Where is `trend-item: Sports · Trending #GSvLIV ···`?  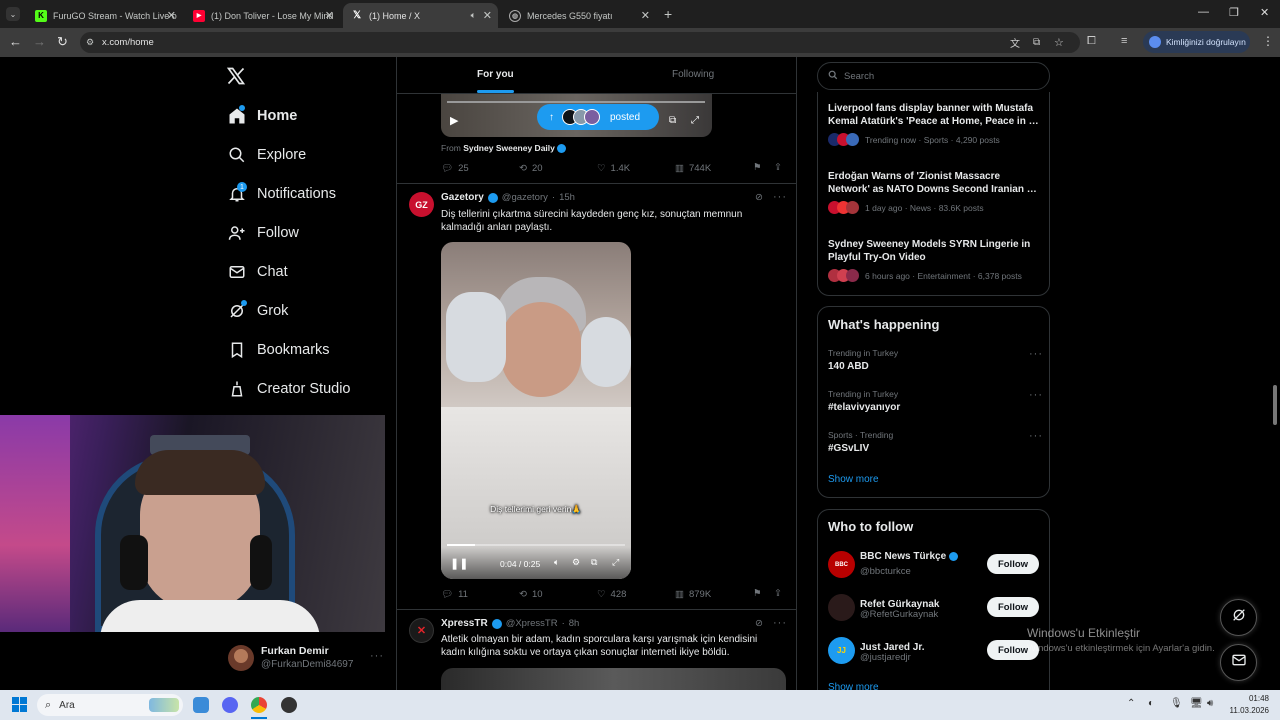
trend-item: Sports · Trending #GSvLIV ··· is located at coordinates (935, 442).